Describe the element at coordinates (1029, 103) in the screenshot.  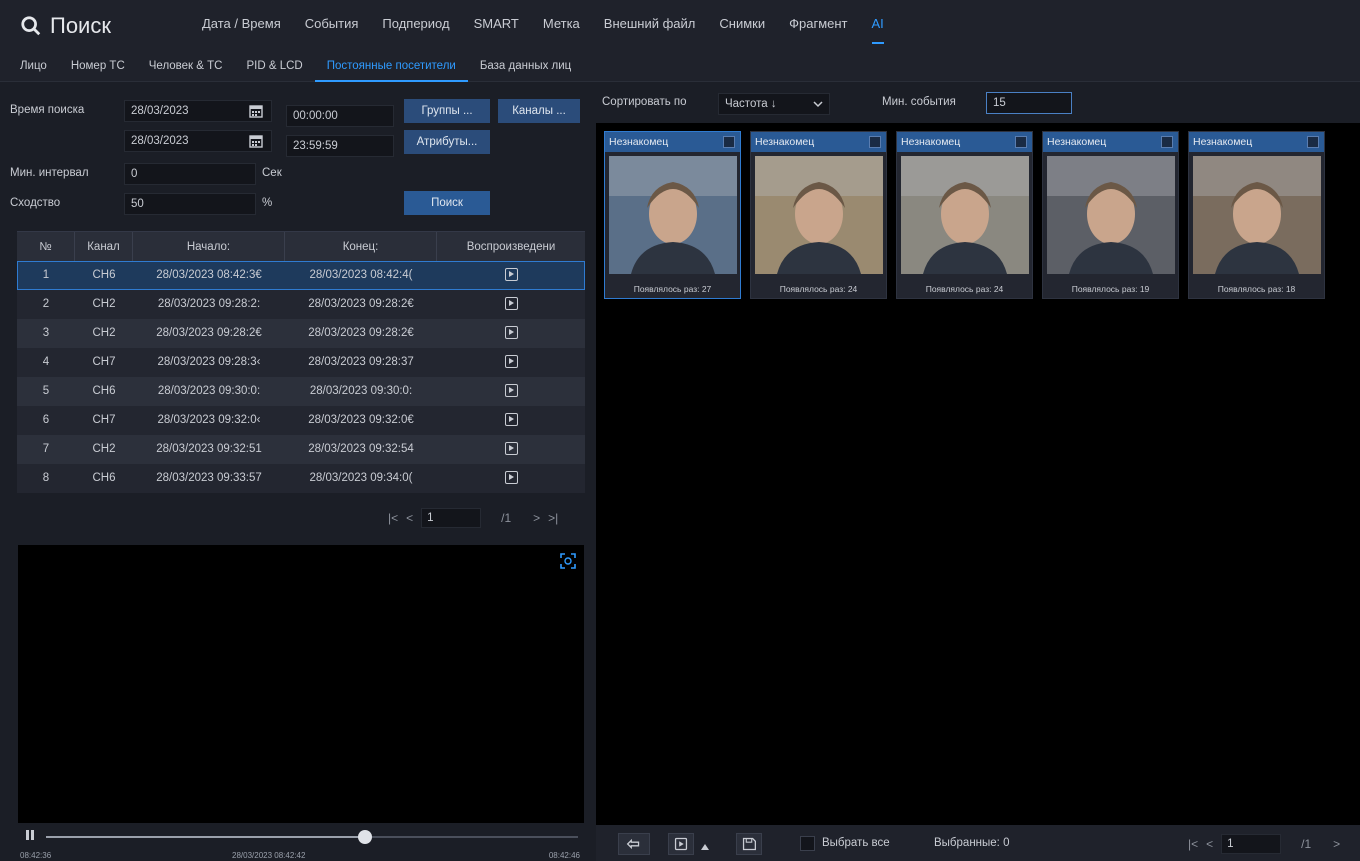
I see `min-events-input: 15` at that location.